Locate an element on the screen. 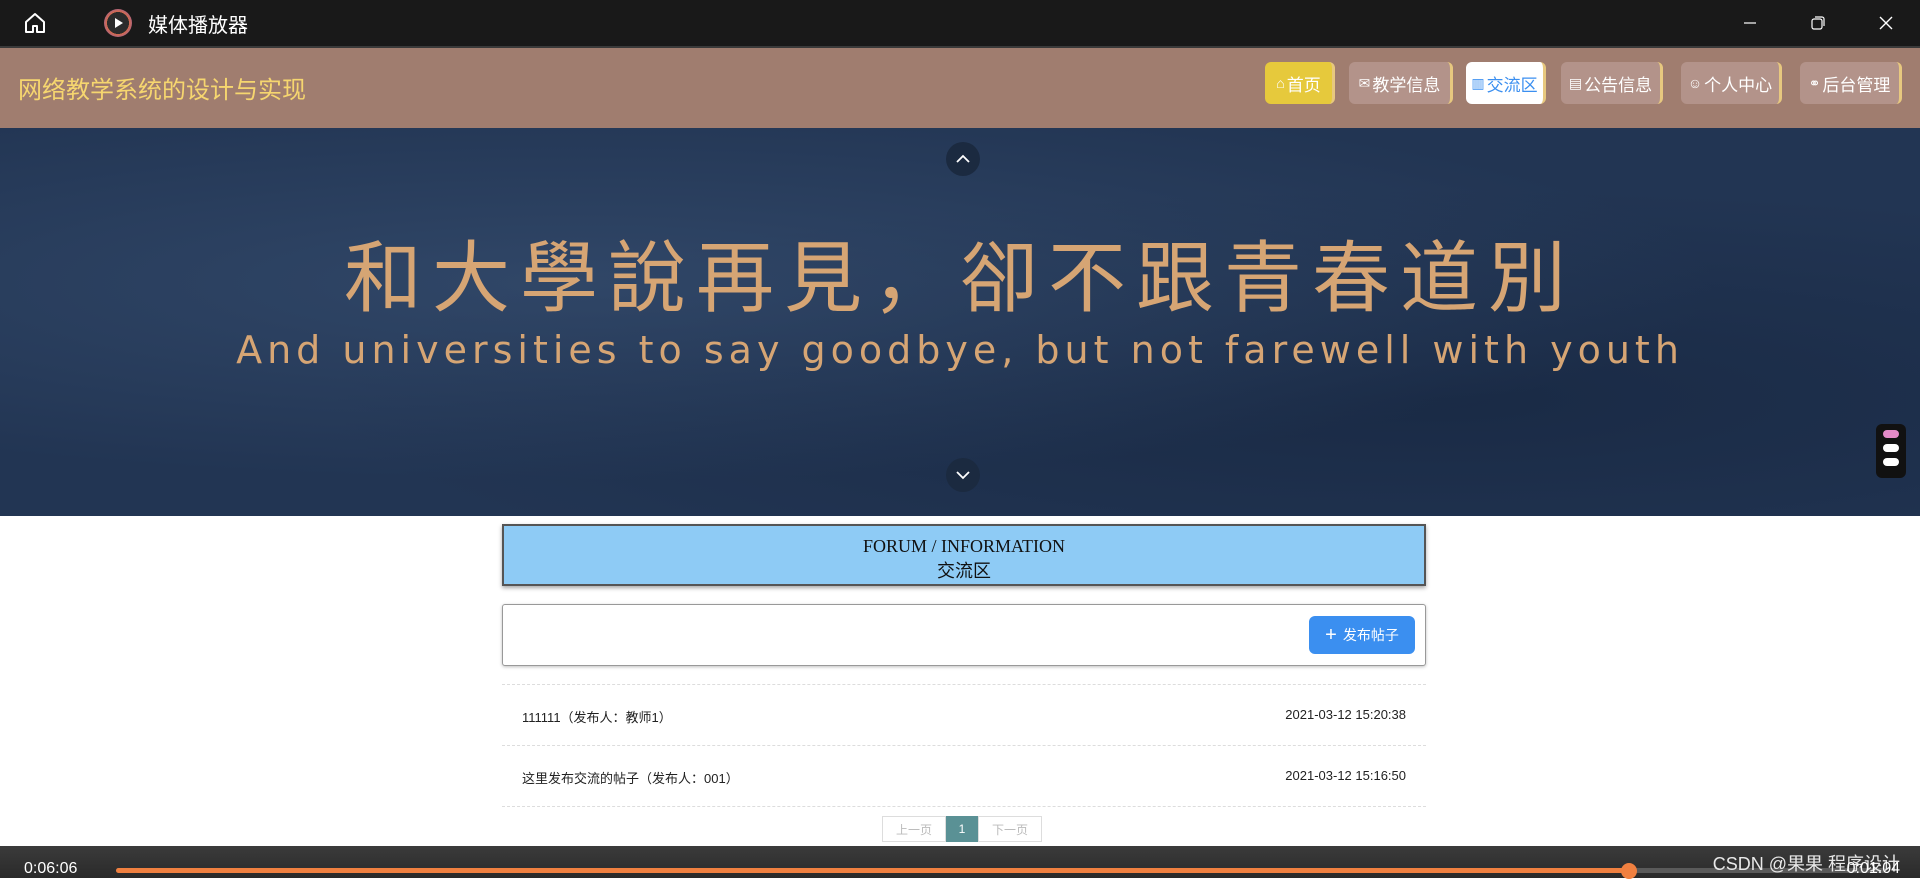  nav-label: 教学信息 is located at coordinates (1406, 85).